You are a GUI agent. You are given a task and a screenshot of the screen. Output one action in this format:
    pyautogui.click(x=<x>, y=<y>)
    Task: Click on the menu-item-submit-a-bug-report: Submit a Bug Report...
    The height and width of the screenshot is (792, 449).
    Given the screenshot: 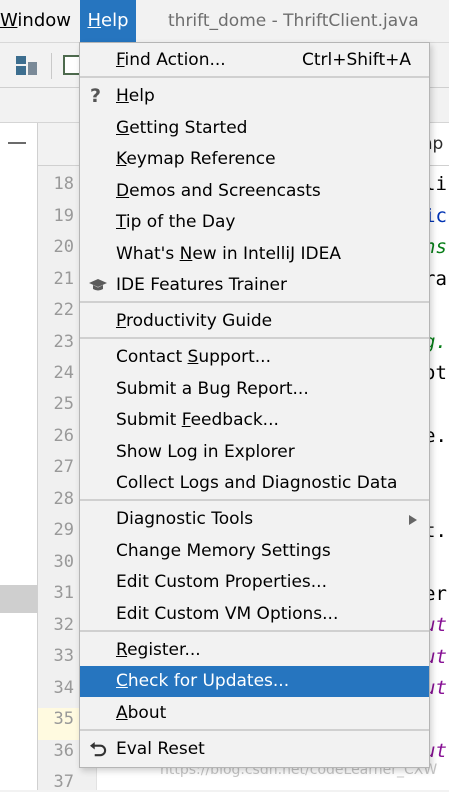 What is the action you would take?
    pyautogui.click(x=254, y=389)
    